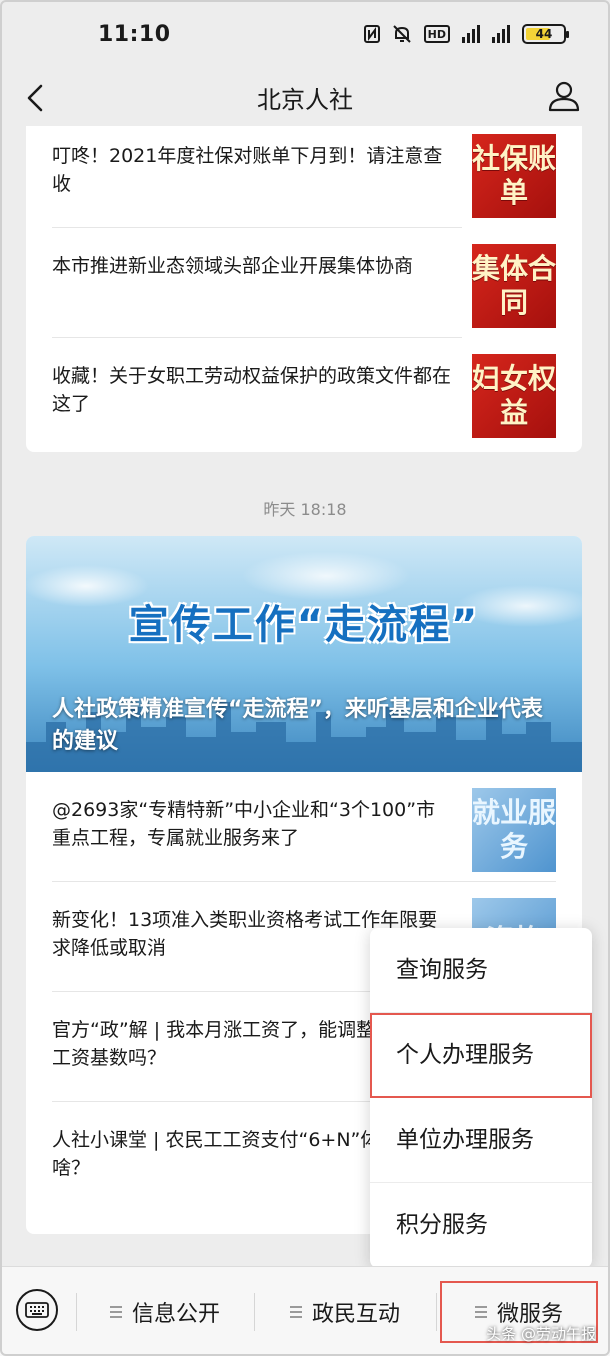 Image resolution: width=610 pixels, height=1356 pixels. Describe the element at coordinates (514, 830) in the screenshot. I see `news-thumbnail: 就业服务` at that location.